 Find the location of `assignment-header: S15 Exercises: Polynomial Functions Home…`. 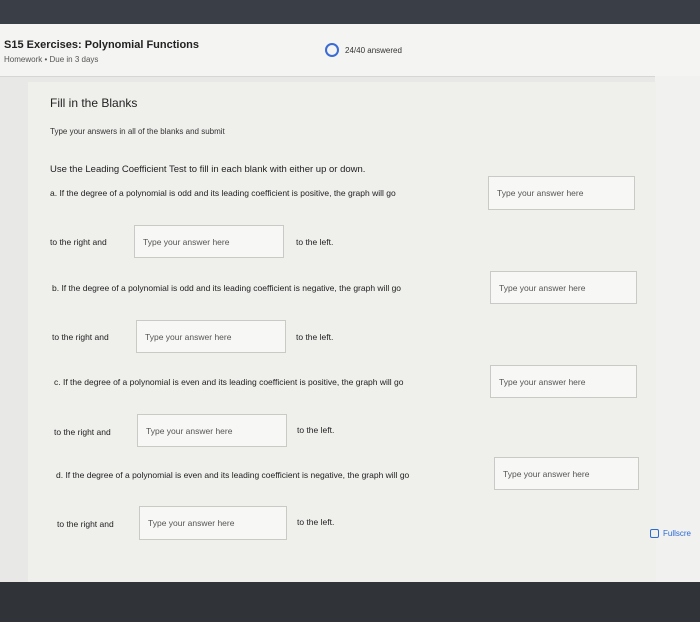

assignment-header: S15 Exercises: Polynomial Functions Home… is located at coordinates (350, 50).